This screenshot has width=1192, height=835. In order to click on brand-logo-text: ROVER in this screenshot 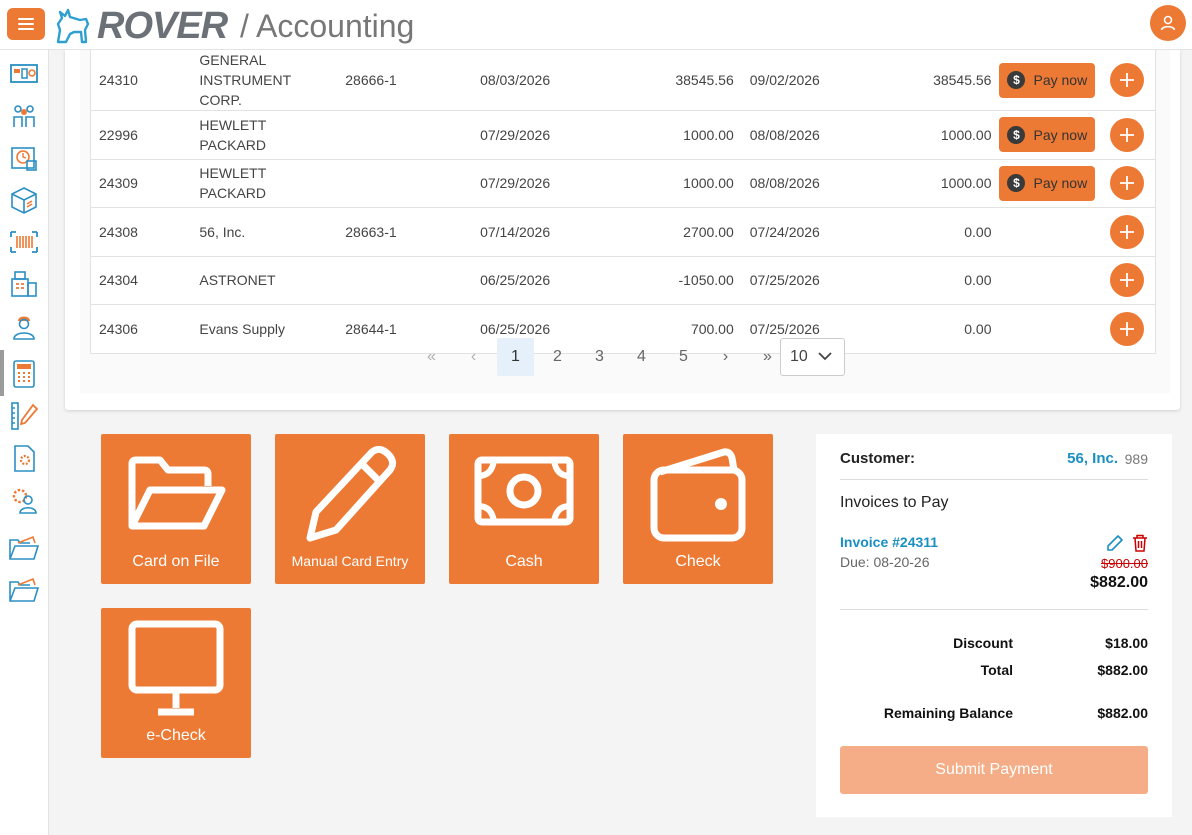, I will do `click(162, 26)`.